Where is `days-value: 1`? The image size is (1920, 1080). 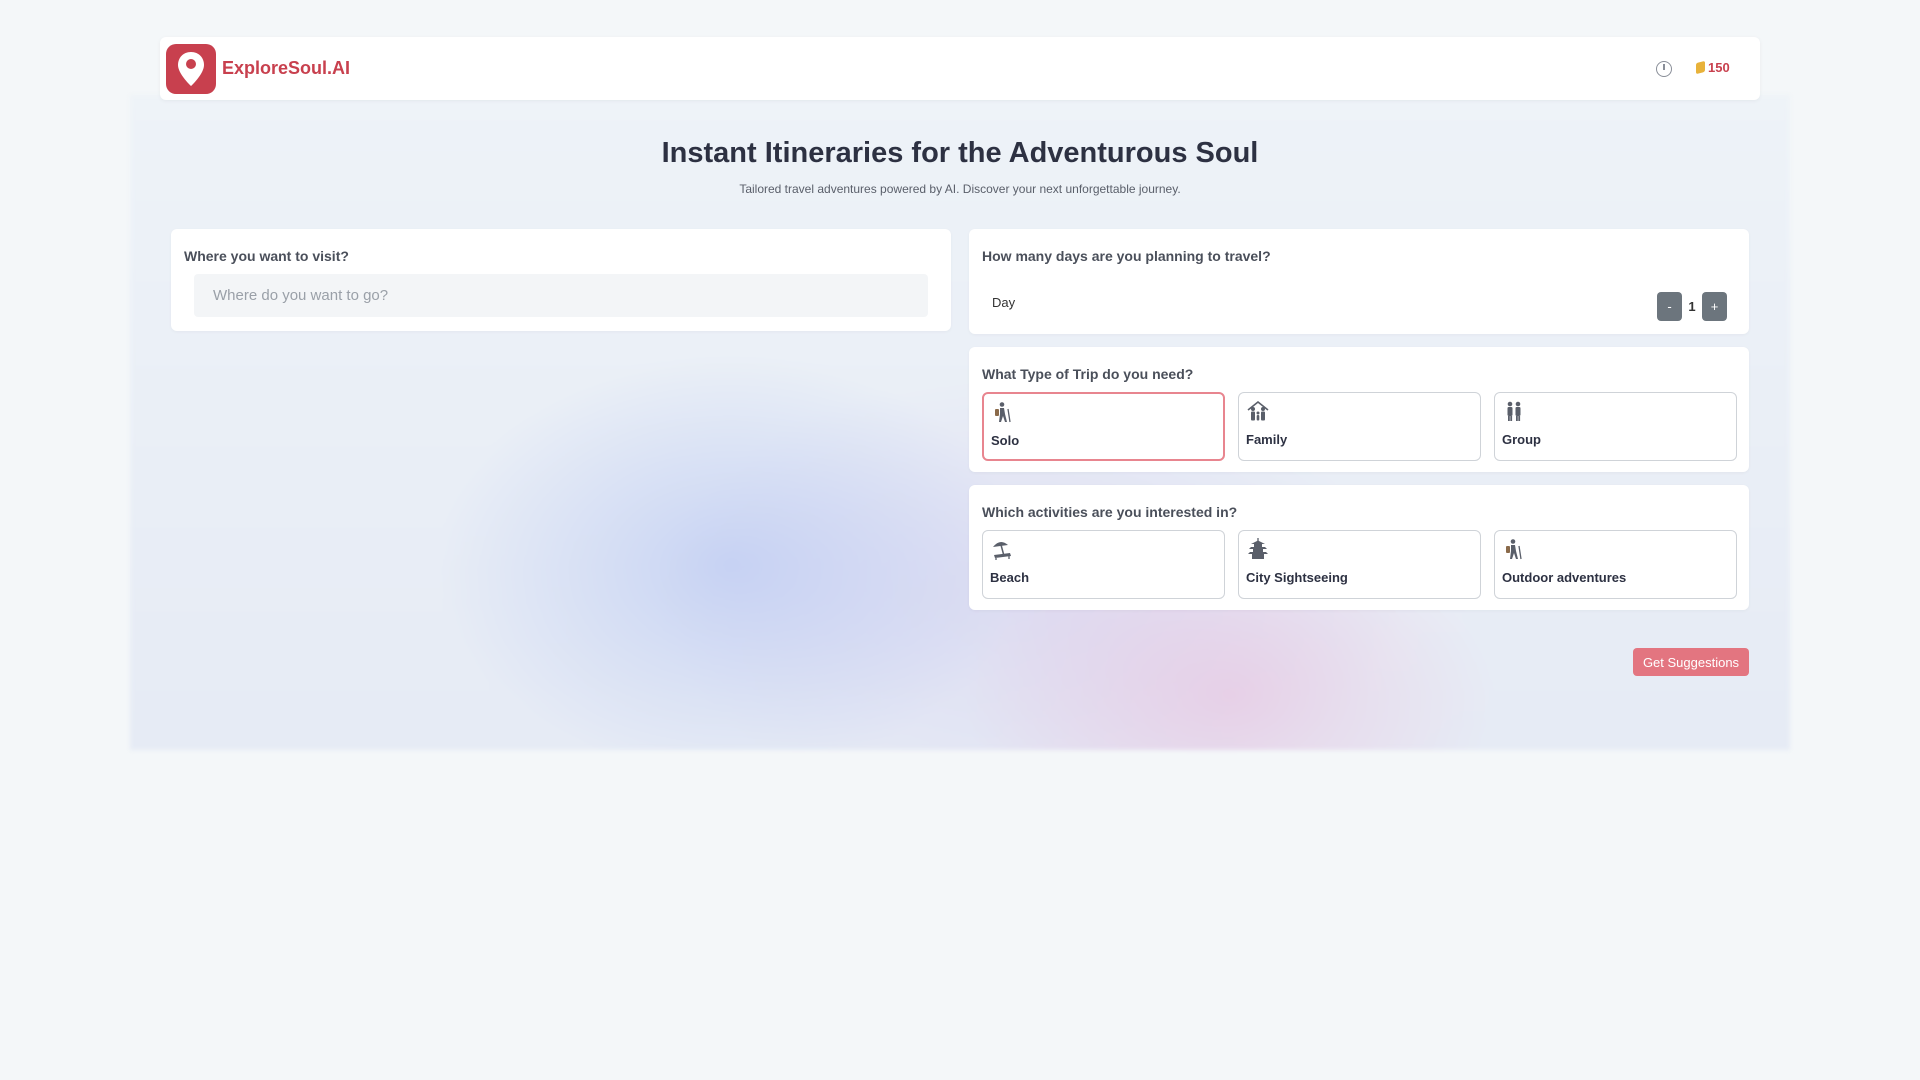
days-value: 1 is located at coordinates (1692, 306).